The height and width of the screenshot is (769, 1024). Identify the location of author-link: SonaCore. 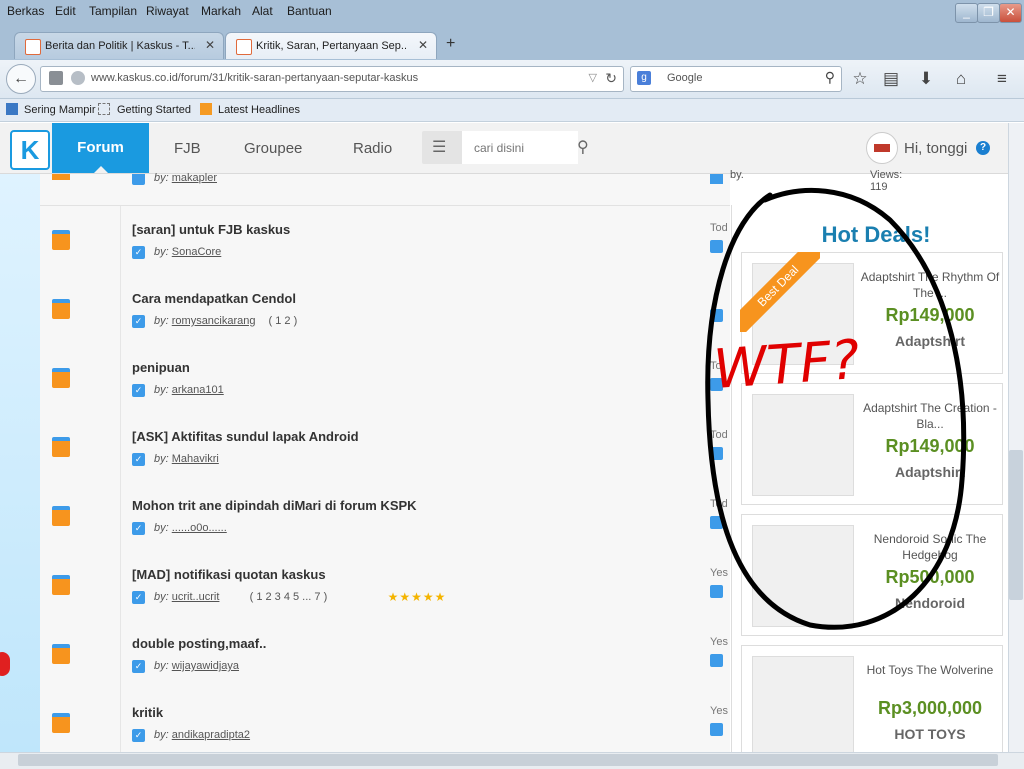
(197, 252).